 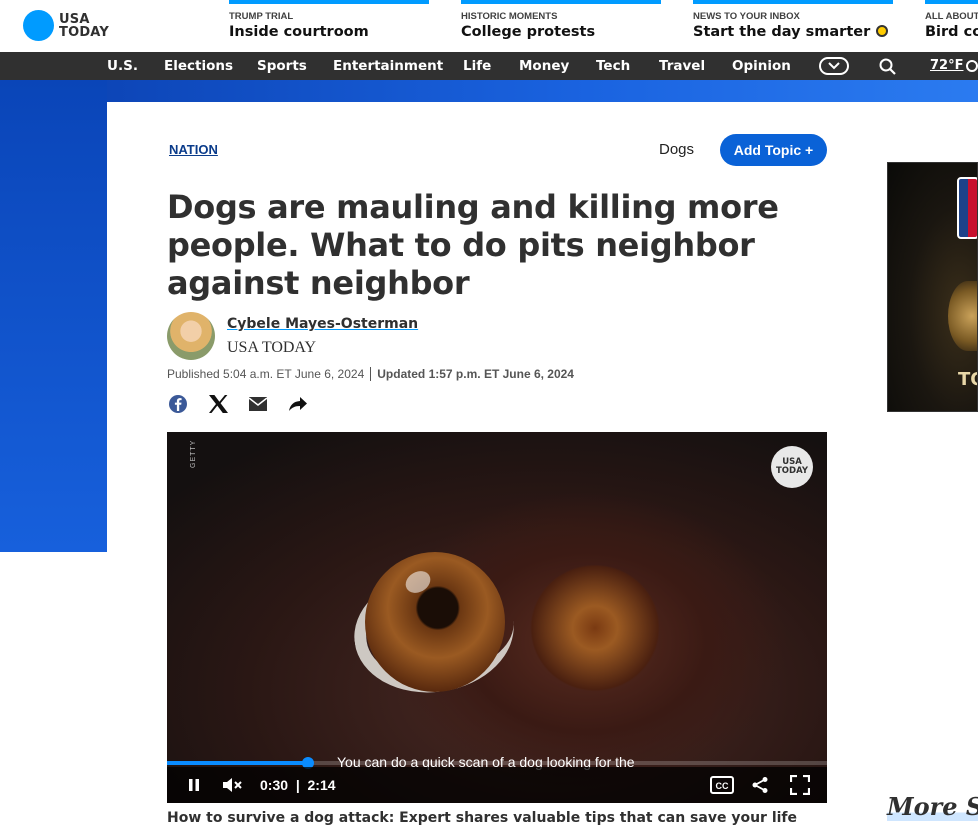 I want to click on facebook-icon, so click(x=178, y=404).